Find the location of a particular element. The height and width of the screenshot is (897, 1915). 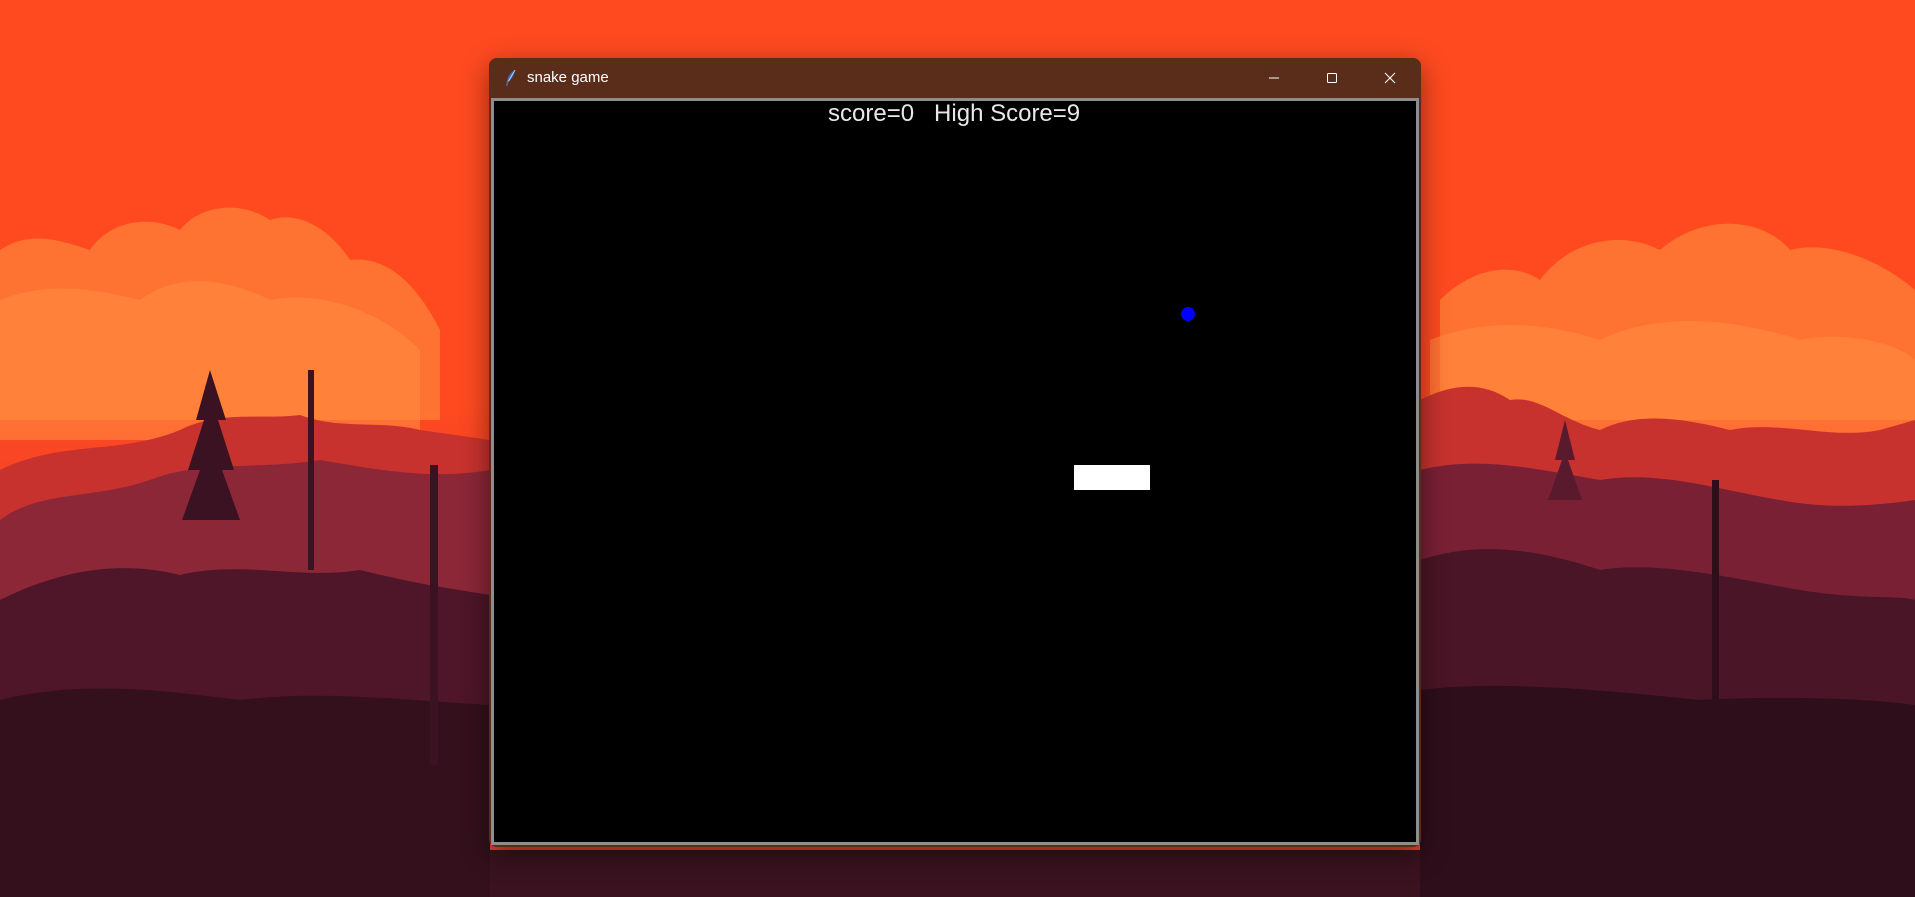

minimize-button is located at coordinates (1274, 78).